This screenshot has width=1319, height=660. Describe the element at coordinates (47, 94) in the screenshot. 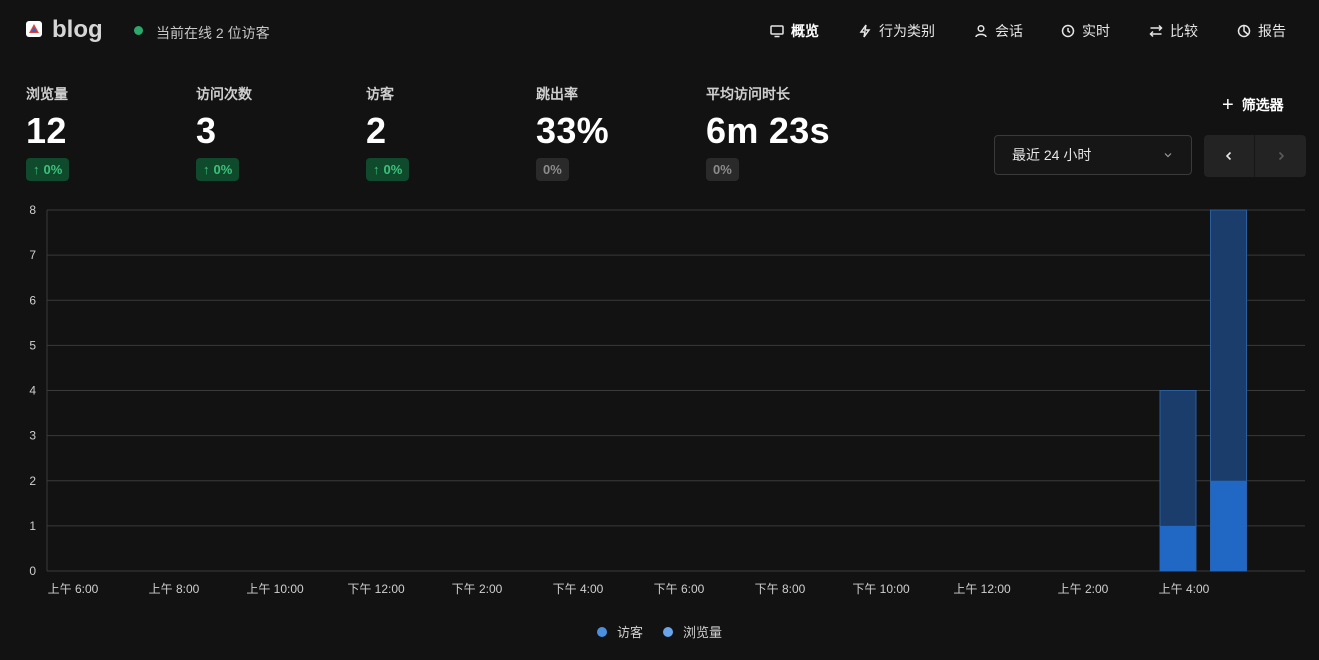

I see `metric-label: 浏览量` at that location.